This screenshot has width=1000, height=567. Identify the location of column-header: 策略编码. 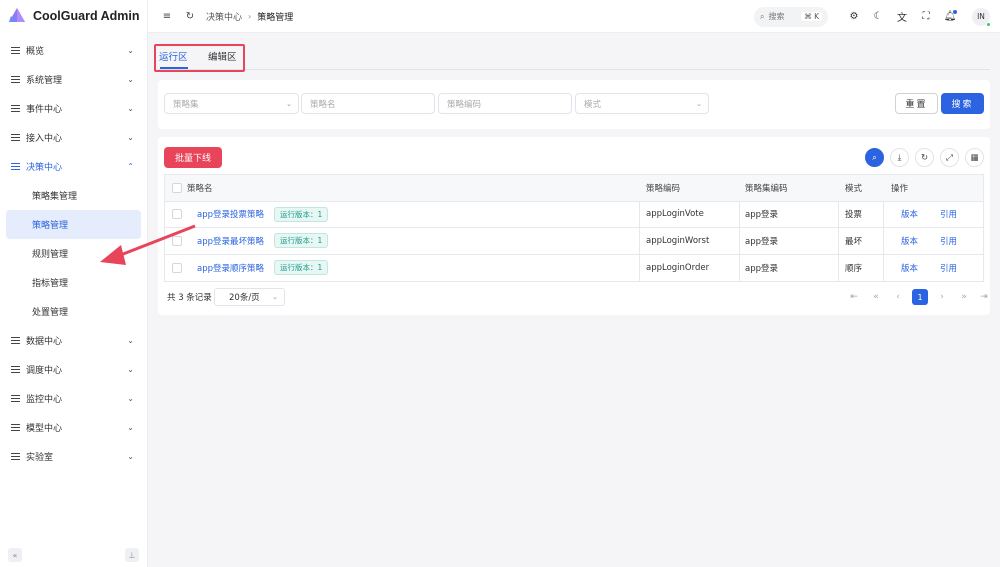
(663, 188).